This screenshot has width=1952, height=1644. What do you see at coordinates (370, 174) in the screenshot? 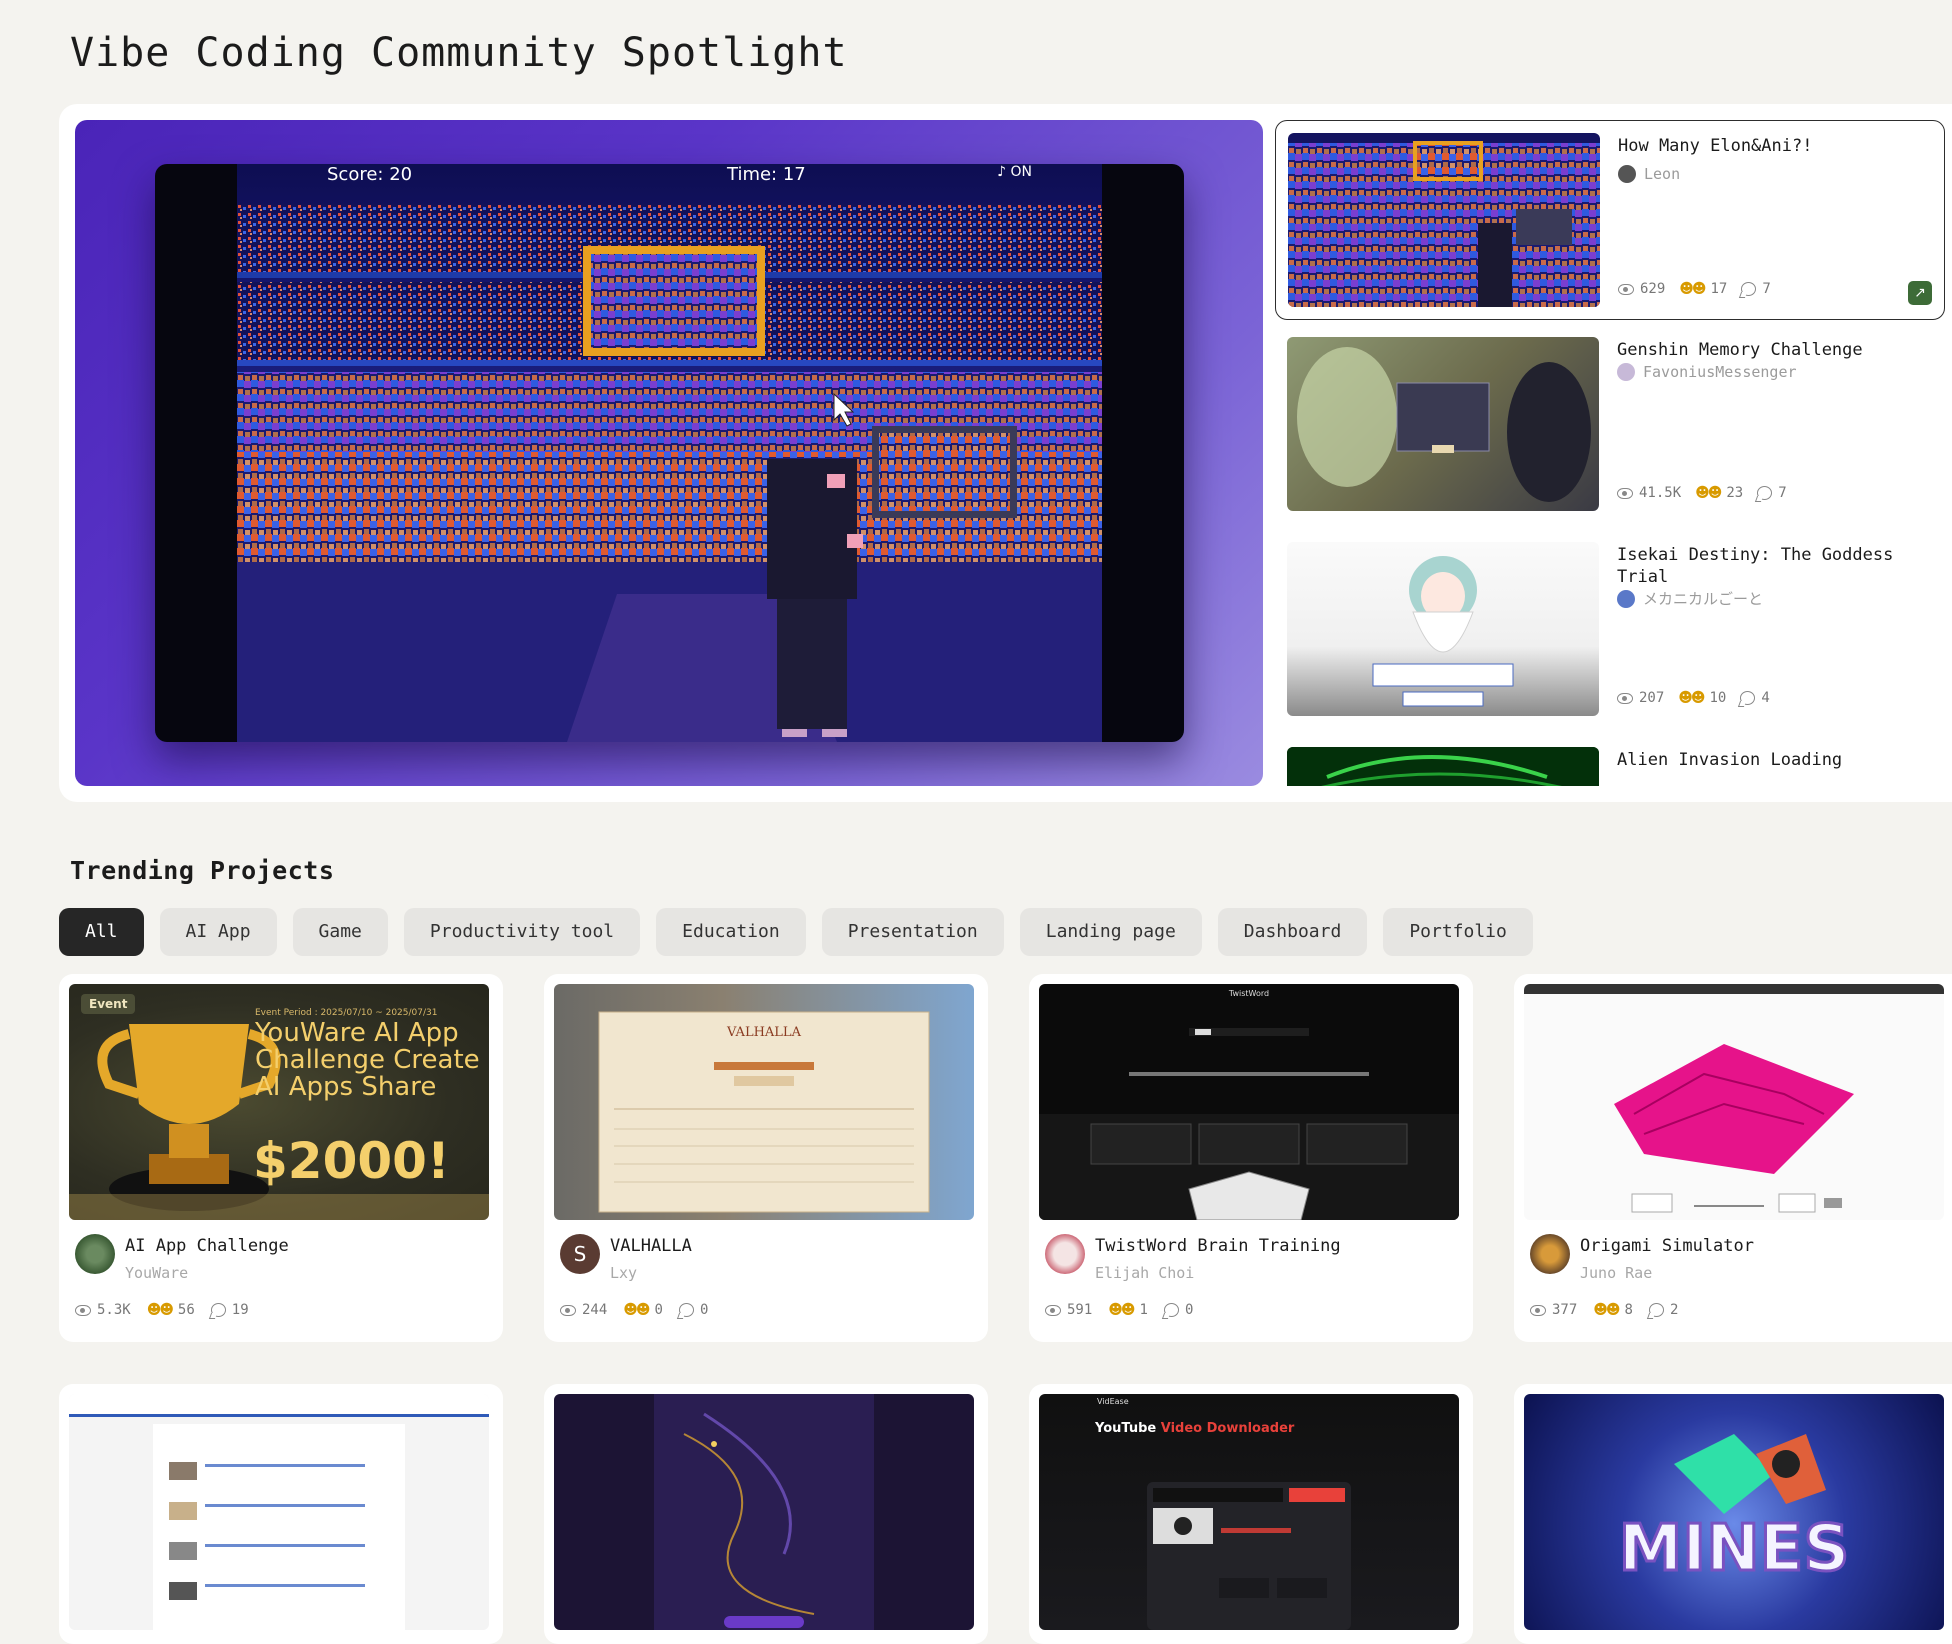
I see `score-label: Score: 20` at bounding box center [370, 174].